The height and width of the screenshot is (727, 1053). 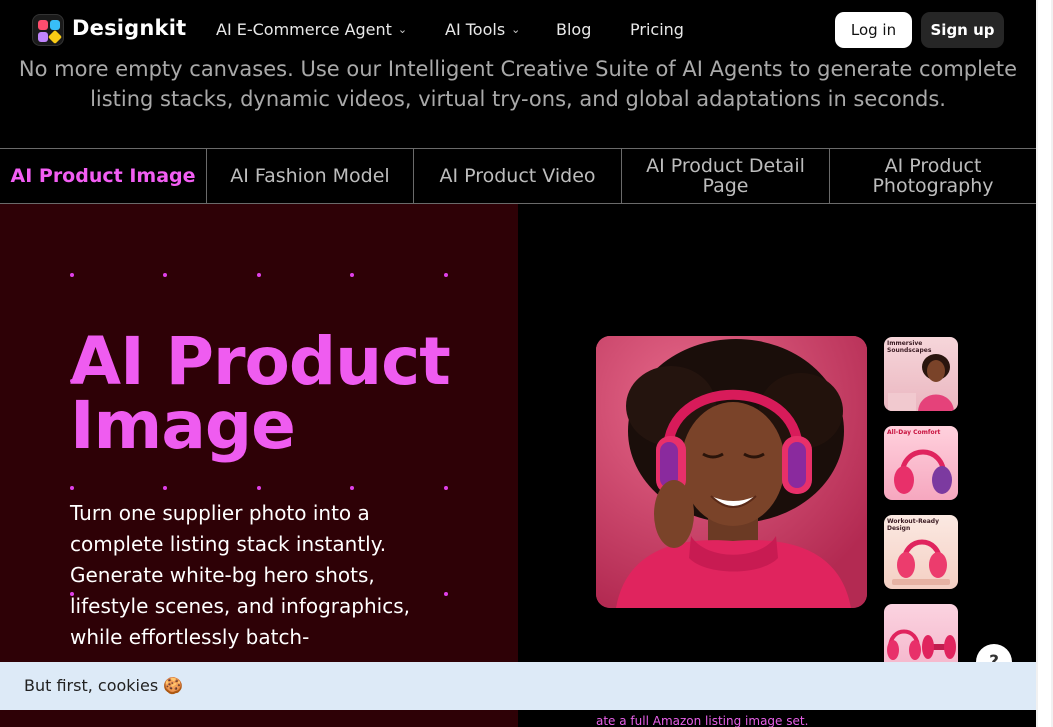 I want to click on tab-label: AI Product Video, so click(x=517, y=176).